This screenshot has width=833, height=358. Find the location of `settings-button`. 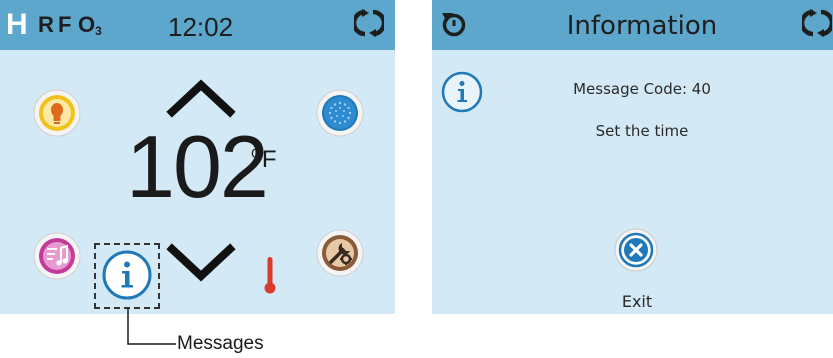

settings-button is located at coordinates (340, 253).